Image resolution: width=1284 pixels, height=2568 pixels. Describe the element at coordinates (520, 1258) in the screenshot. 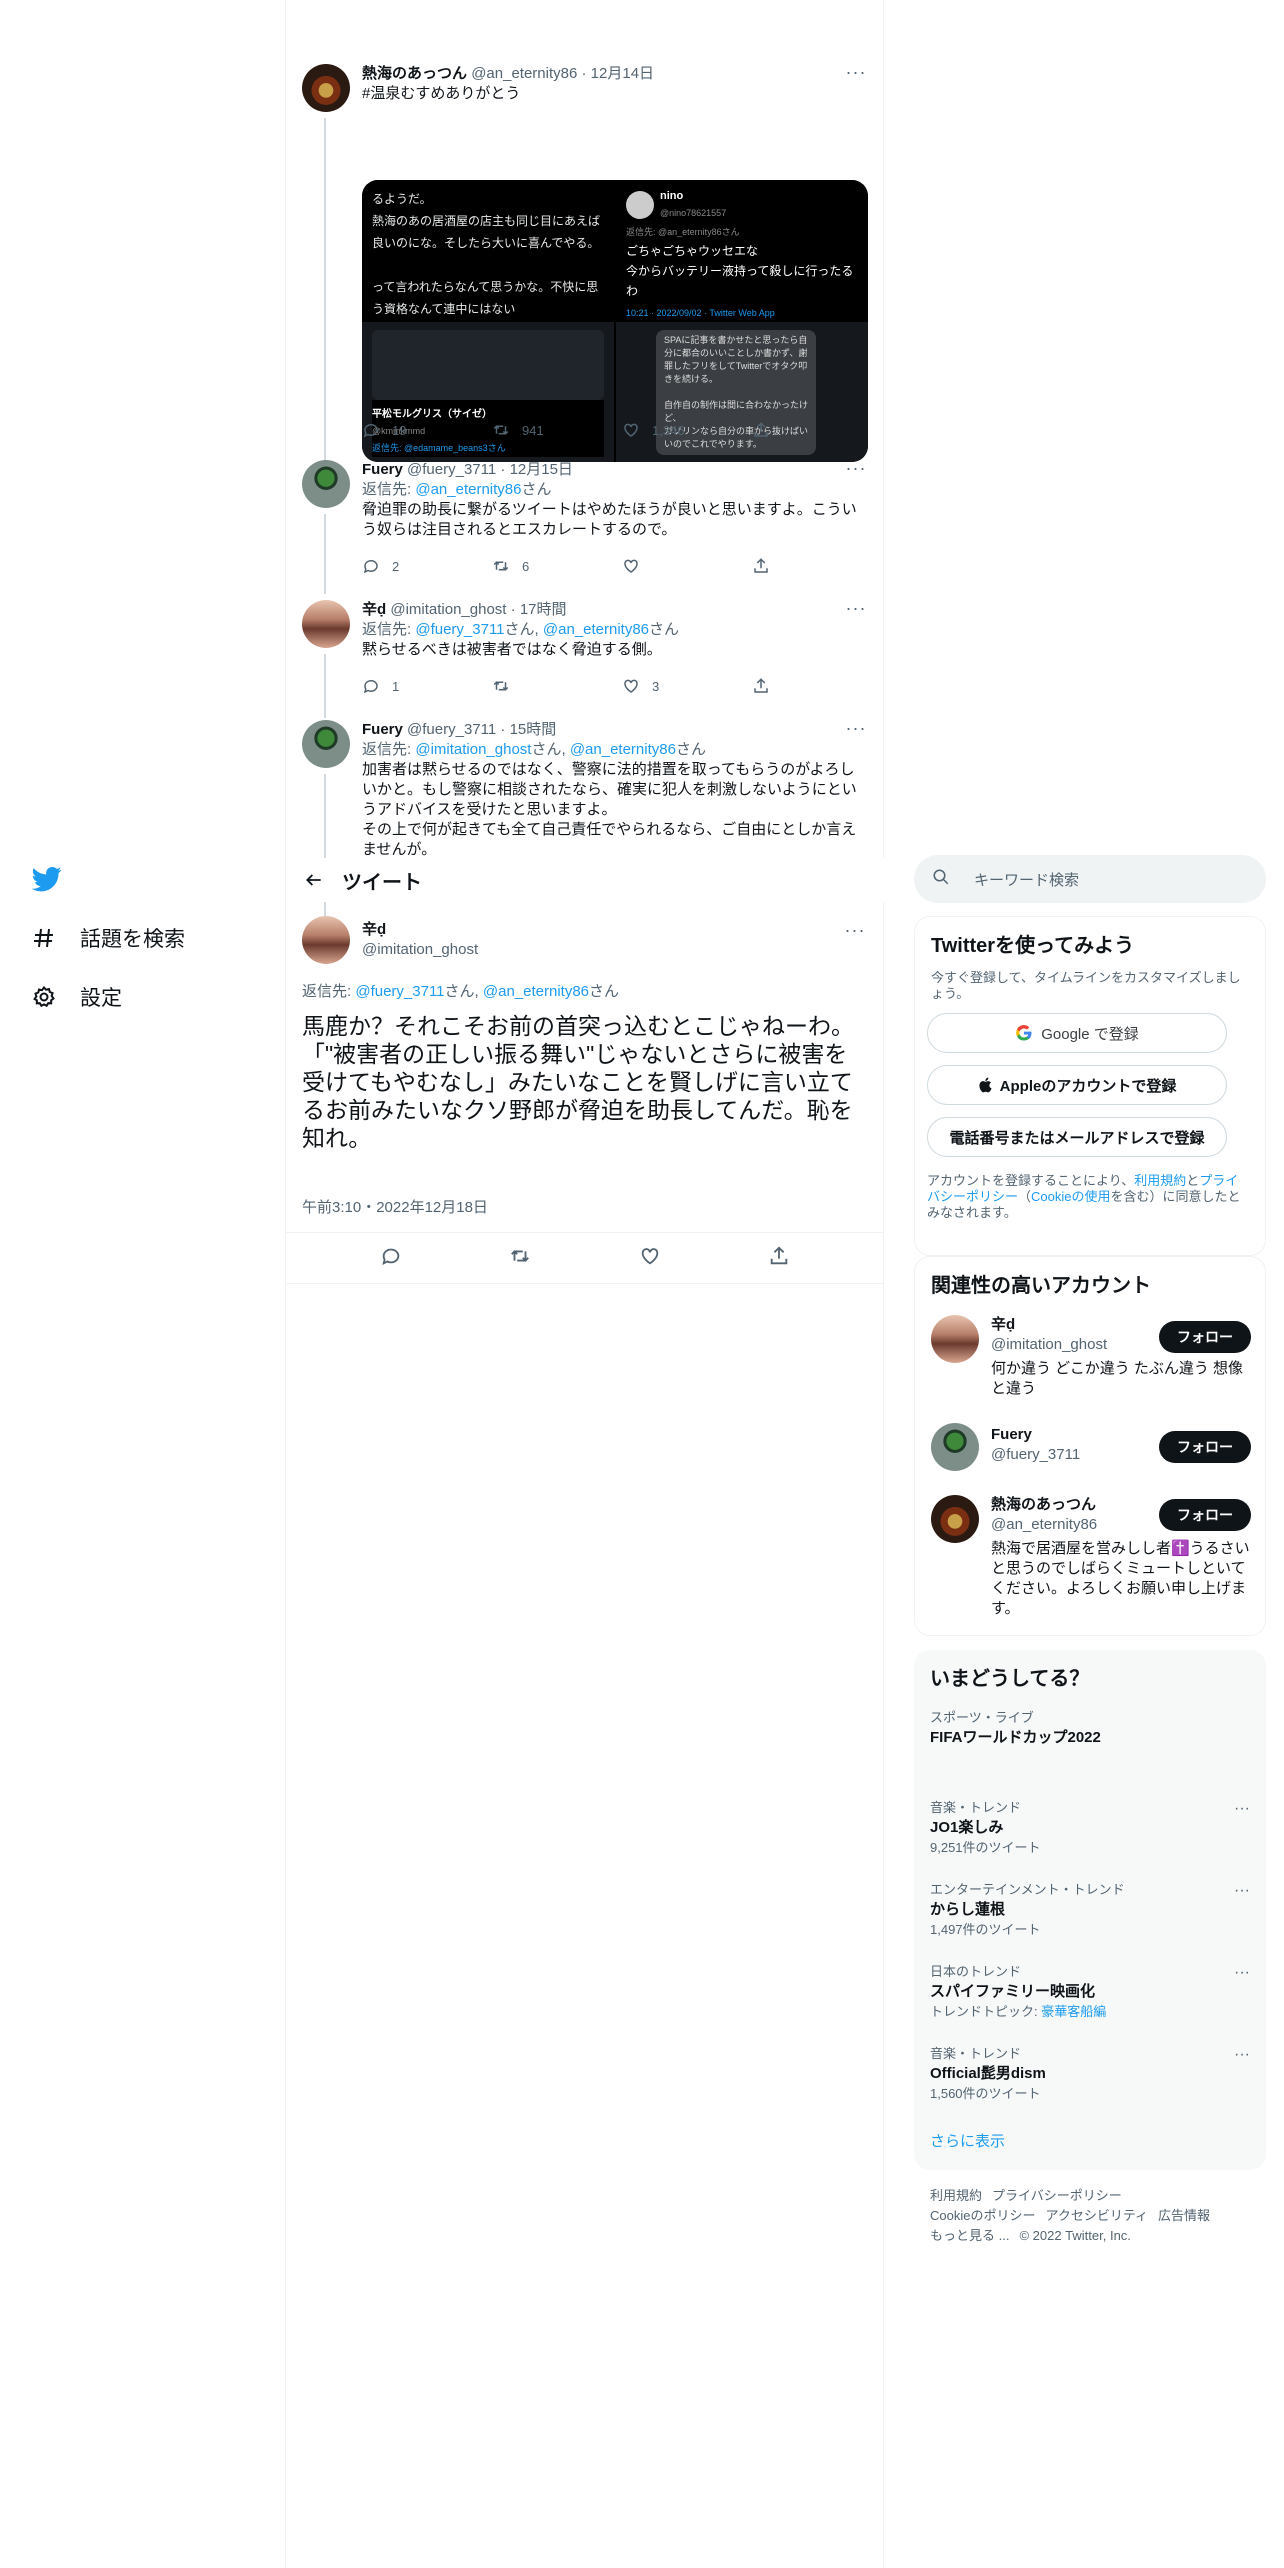

I see `retweet-icon` at that location.